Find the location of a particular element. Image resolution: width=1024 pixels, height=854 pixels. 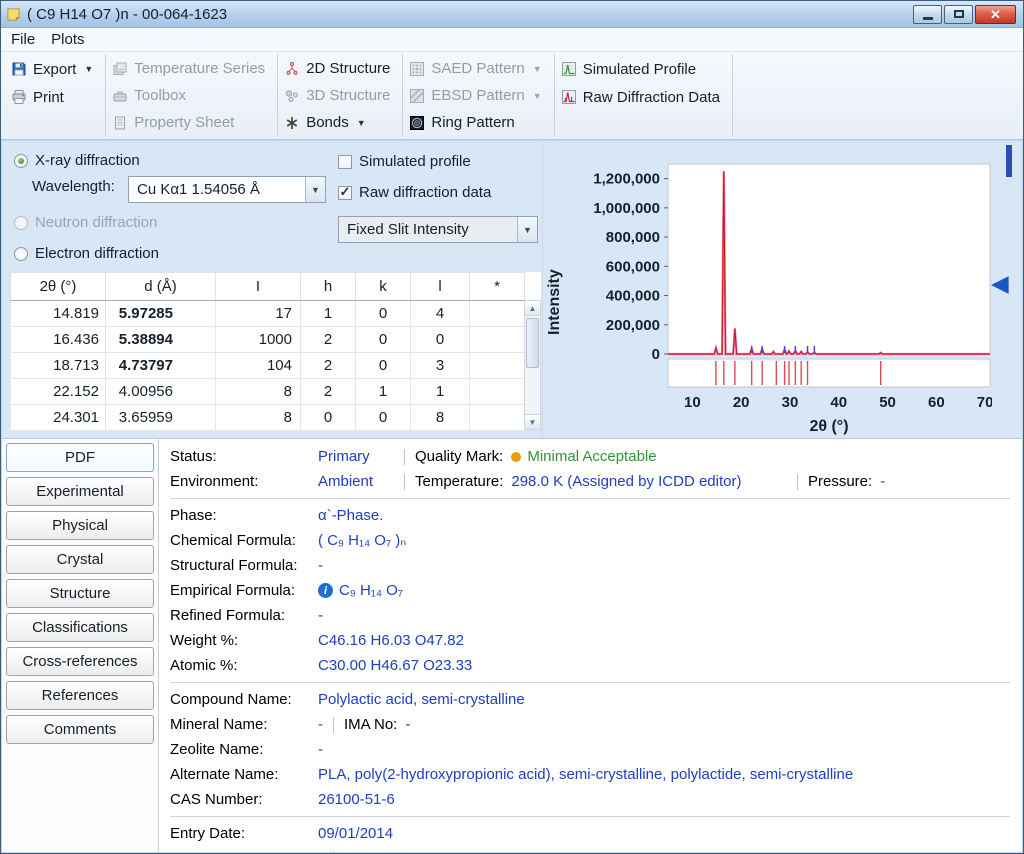

cell: 17 is located at coordinates (258, 313).